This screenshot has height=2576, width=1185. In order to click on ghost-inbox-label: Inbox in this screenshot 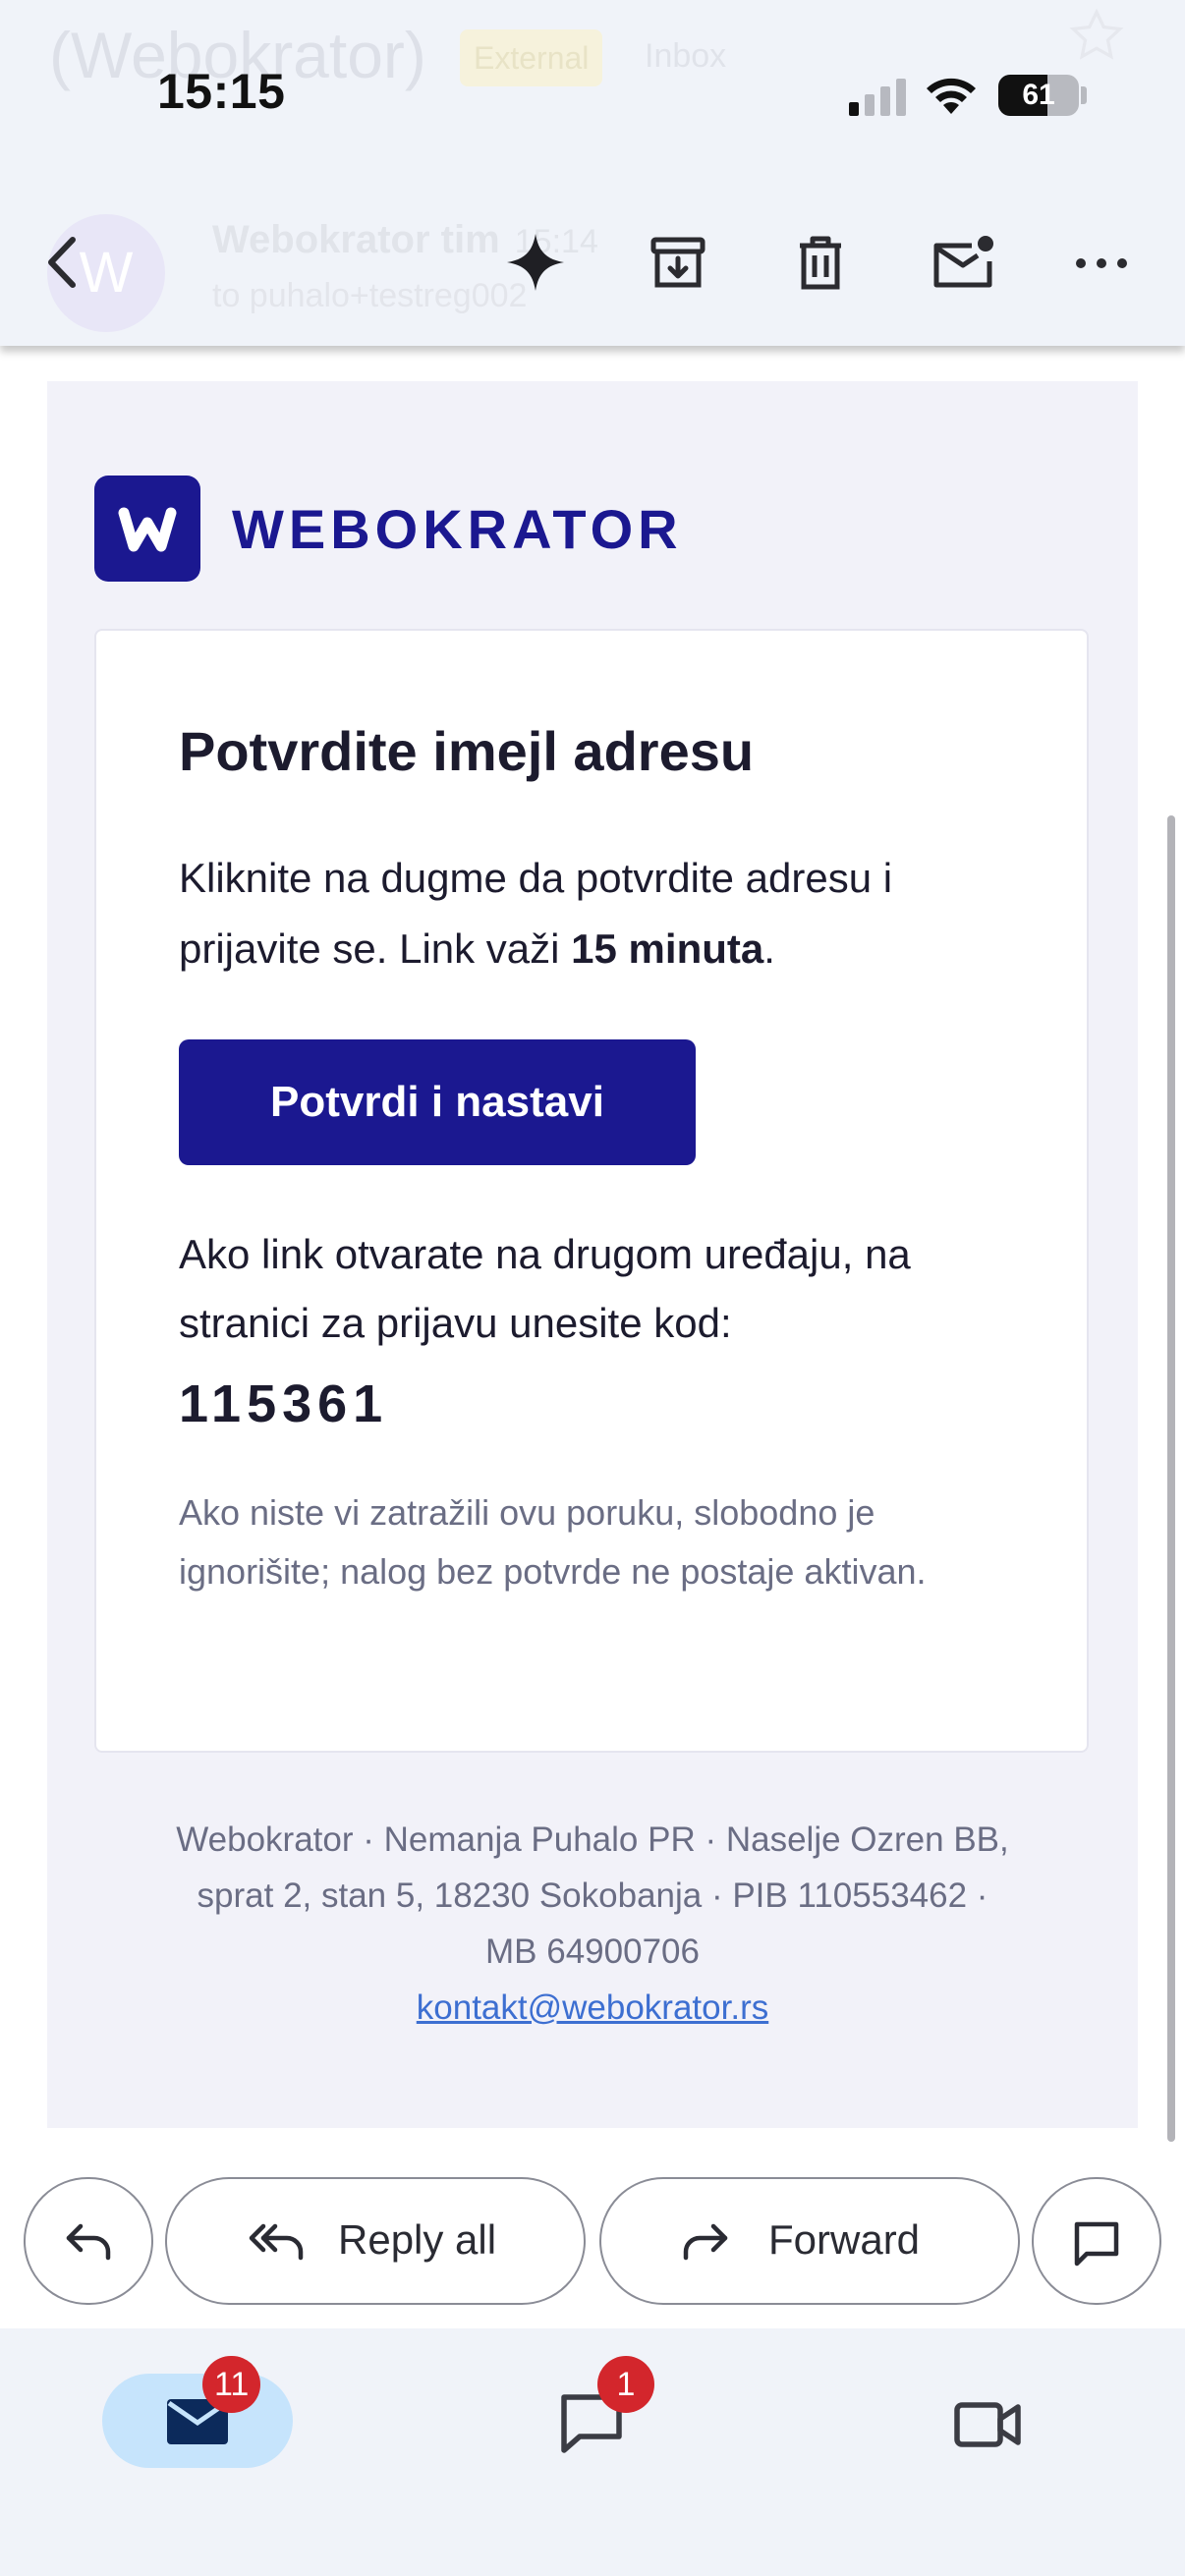, I will do `click(686, 56)`.